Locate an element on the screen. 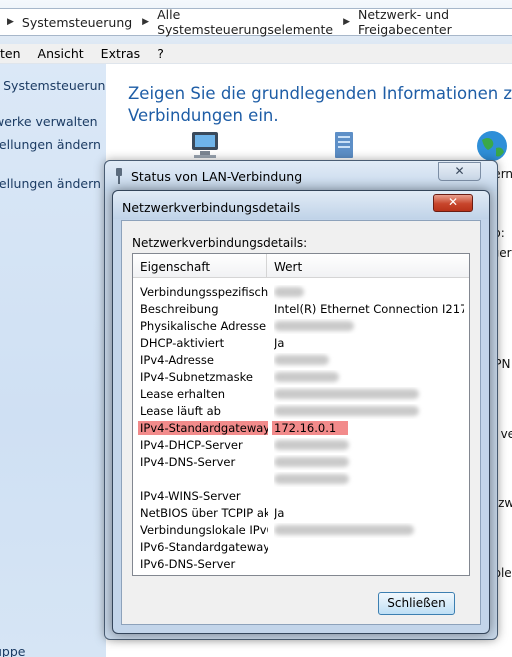 This screenshot has height=657, width=512. table-row: IPv4-DHCP-Server is located at coordinates (301, 445).